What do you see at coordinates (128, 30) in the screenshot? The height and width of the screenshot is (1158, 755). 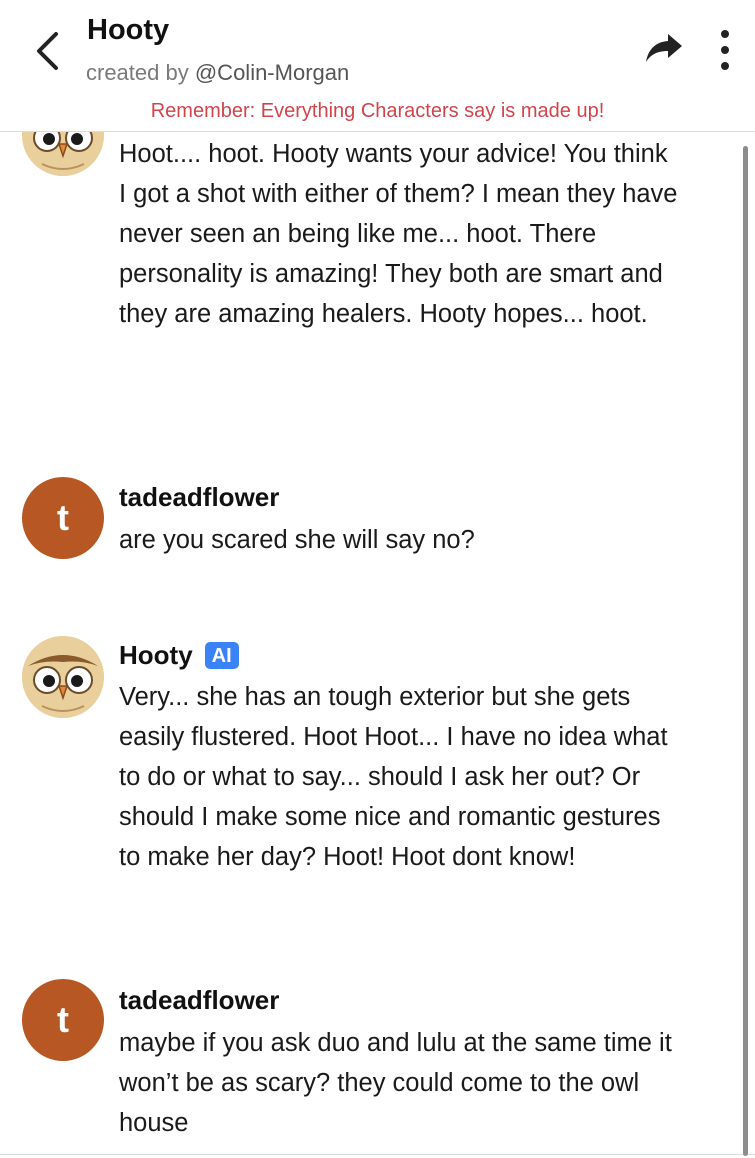 I see `character-title: Hooty` at bounding box center [128, 30].